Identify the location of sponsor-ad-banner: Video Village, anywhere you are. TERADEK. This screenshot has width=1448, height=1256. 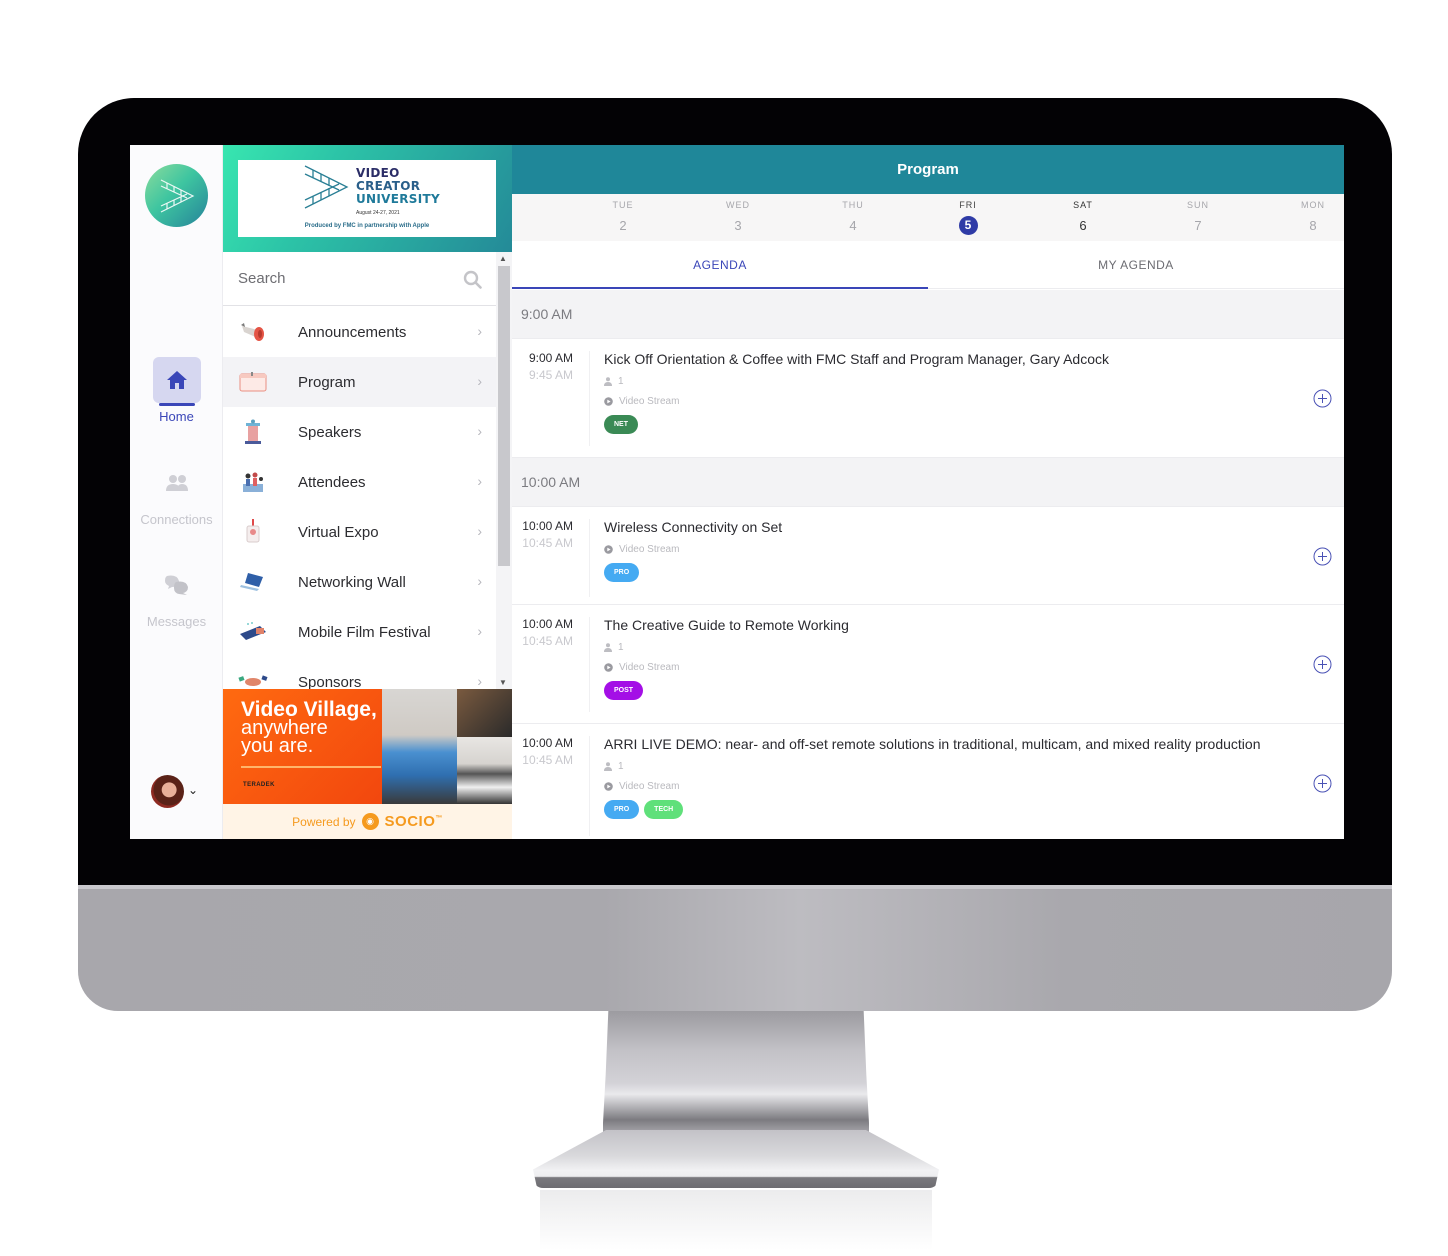
(367, 746).